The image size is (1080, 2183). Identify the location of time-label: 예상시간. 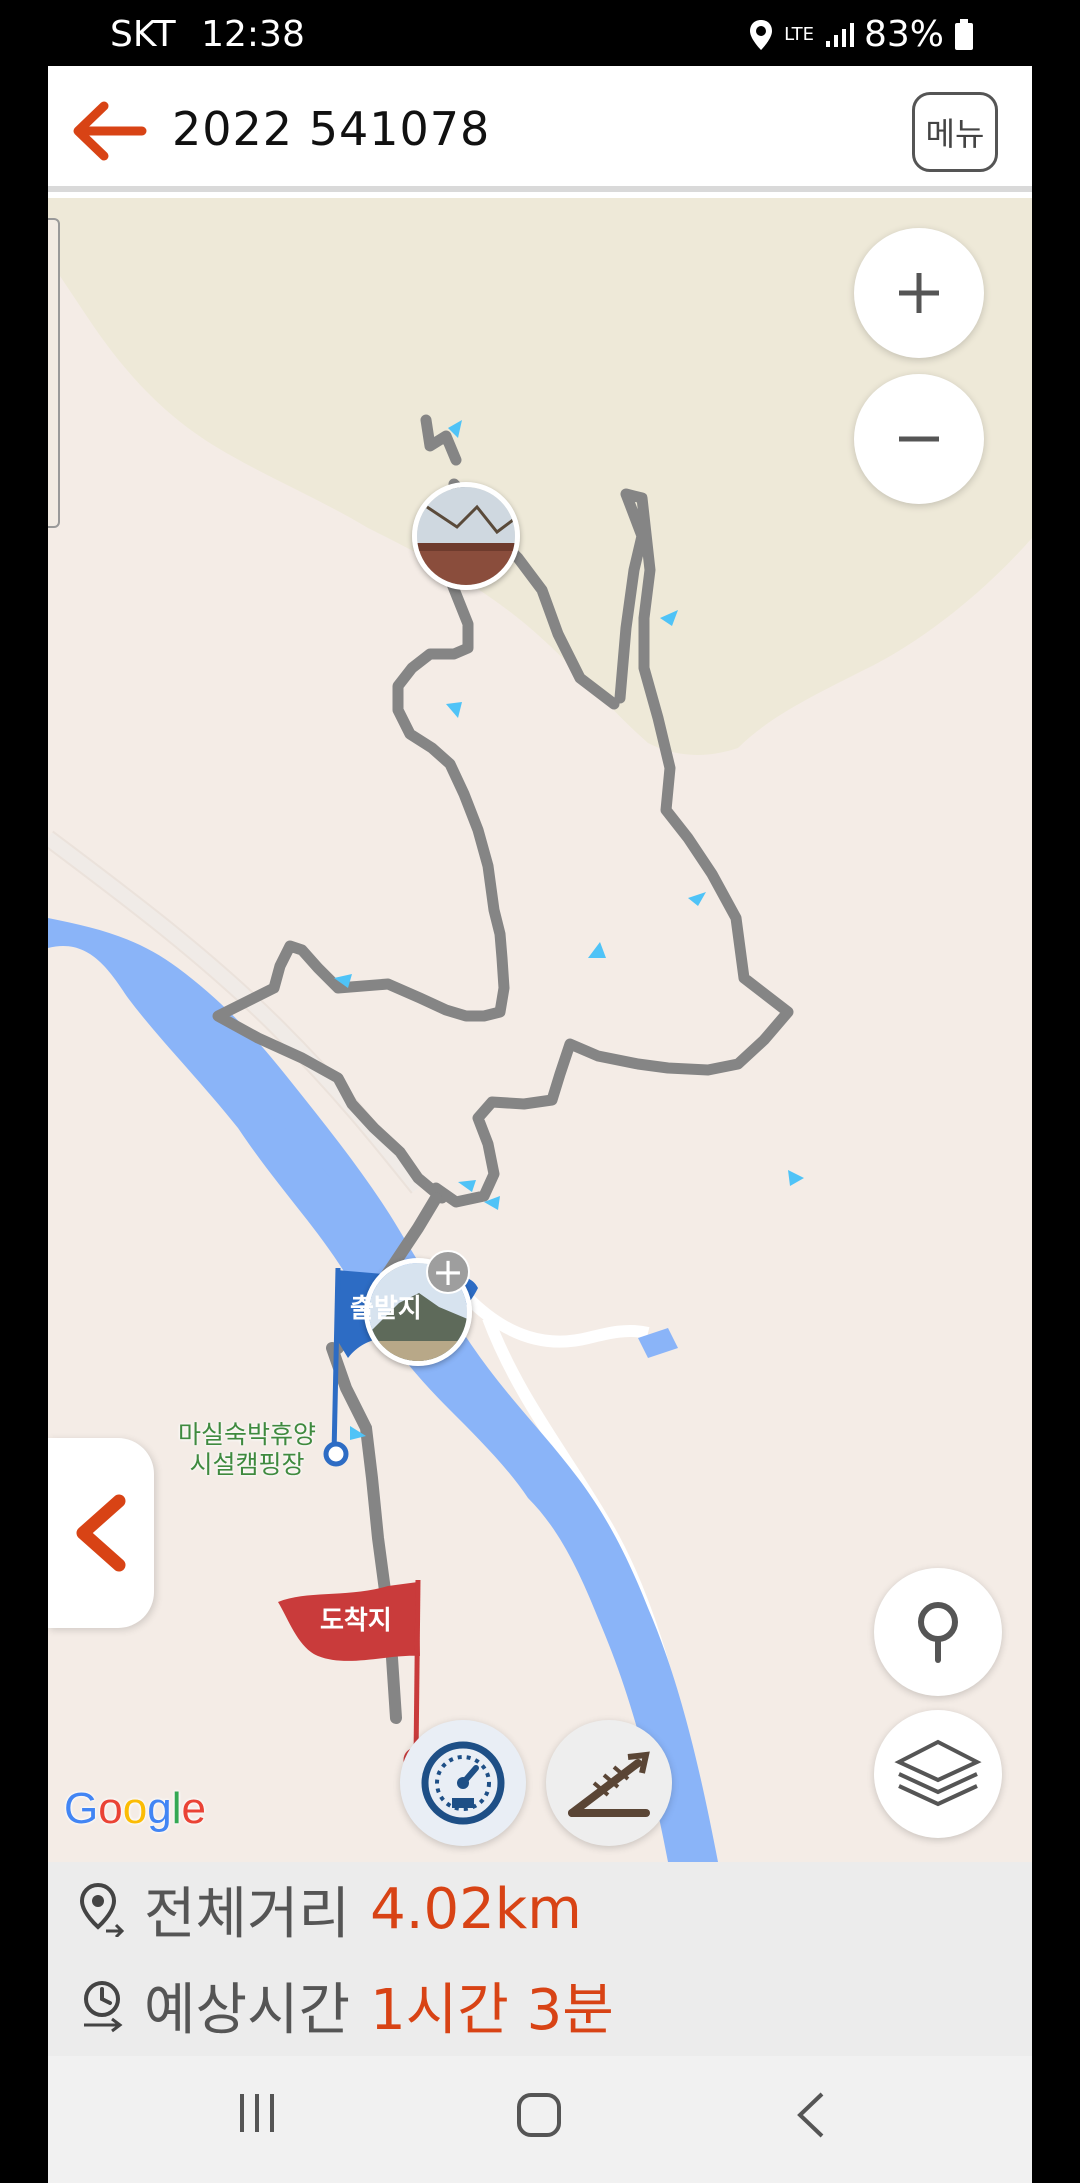
(247, 2010).